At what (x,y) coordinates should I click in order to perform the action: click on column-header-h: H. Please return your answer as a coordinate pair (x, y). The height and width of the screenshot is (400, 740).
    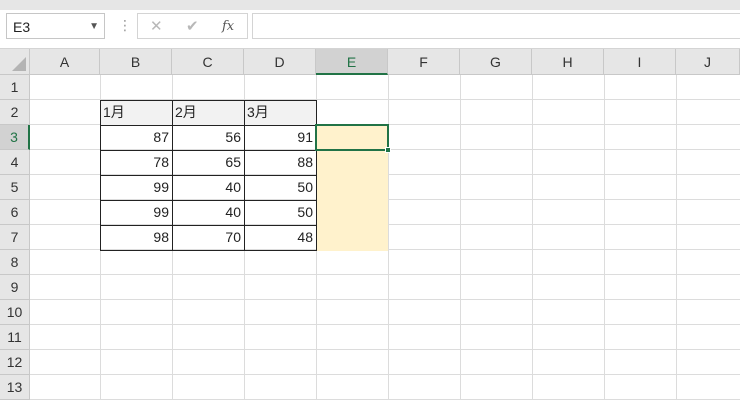
    Looking at the image, I should click on (568, 62).